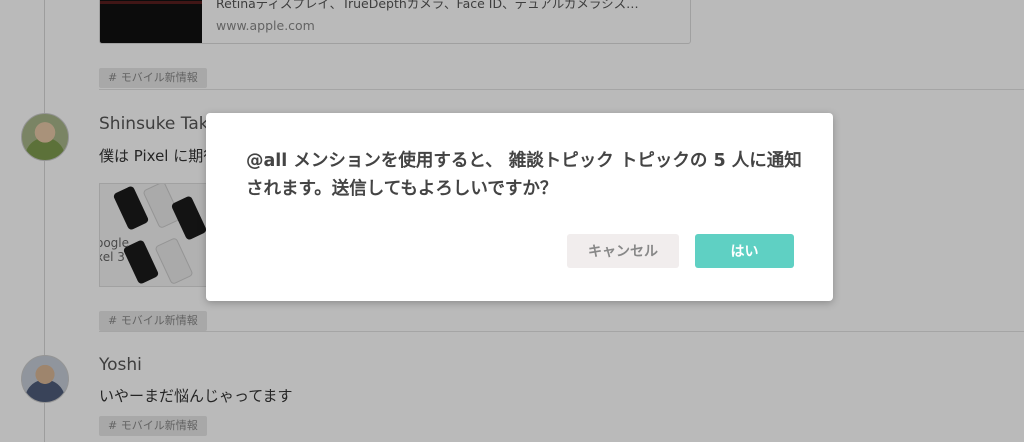 The image size is (1024, 442). Describe the element at coordinates (623, 251) in the screenshot. I see `cancel-button: キャンセル` at that location.